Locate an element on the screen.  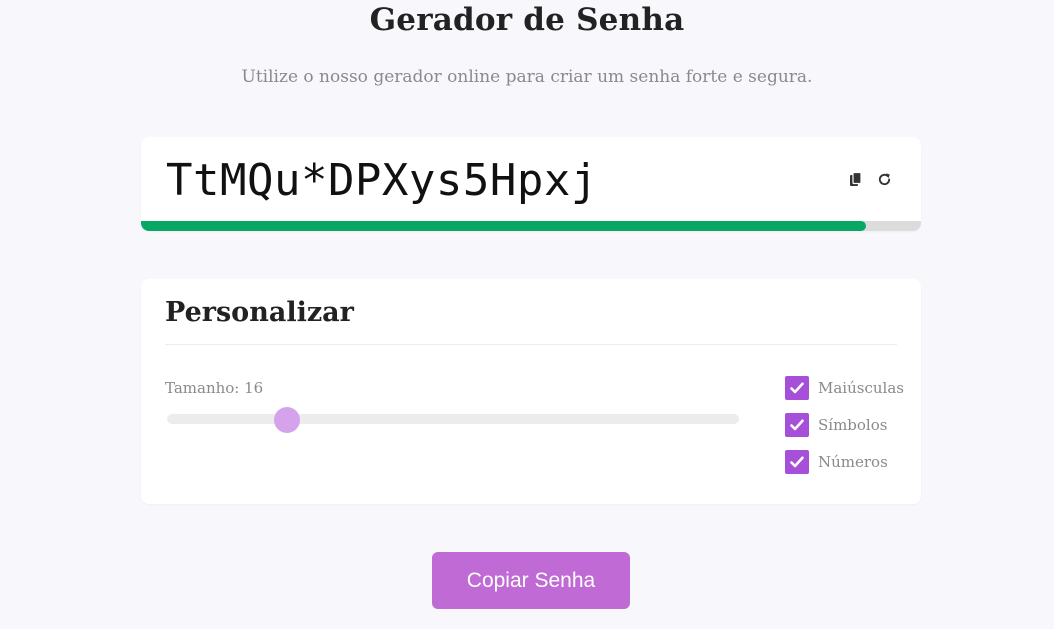
copy-icon-button is located at coordinates (855, 181).